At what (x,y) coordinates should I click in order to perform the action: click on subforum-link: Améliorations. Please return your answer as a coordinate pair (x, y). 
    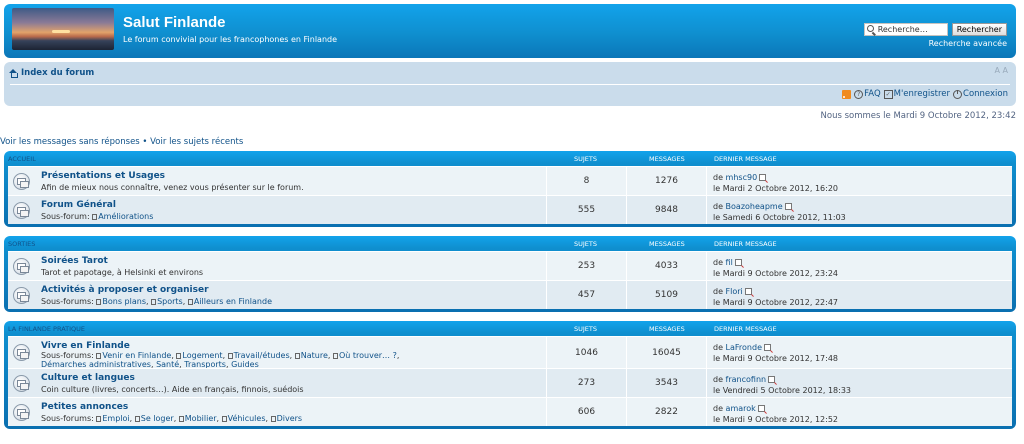
    Looking at the image, I should click on (125, 216).